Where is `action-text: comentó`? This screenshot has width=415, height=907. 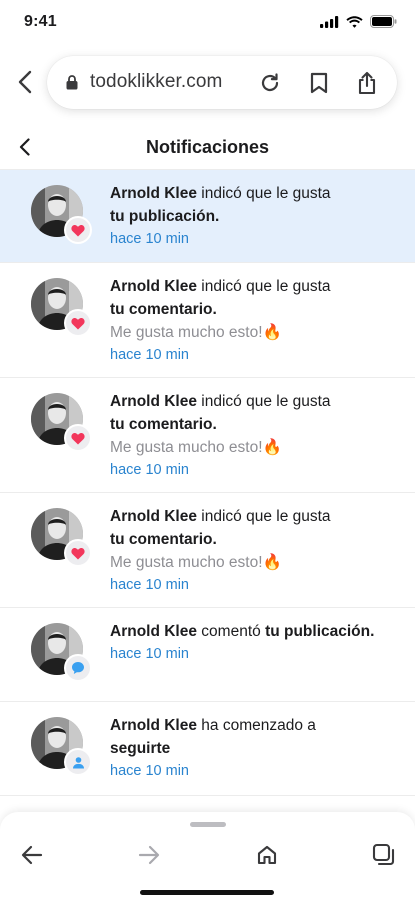 action-text: comentó is located at coordinates (231, 631).